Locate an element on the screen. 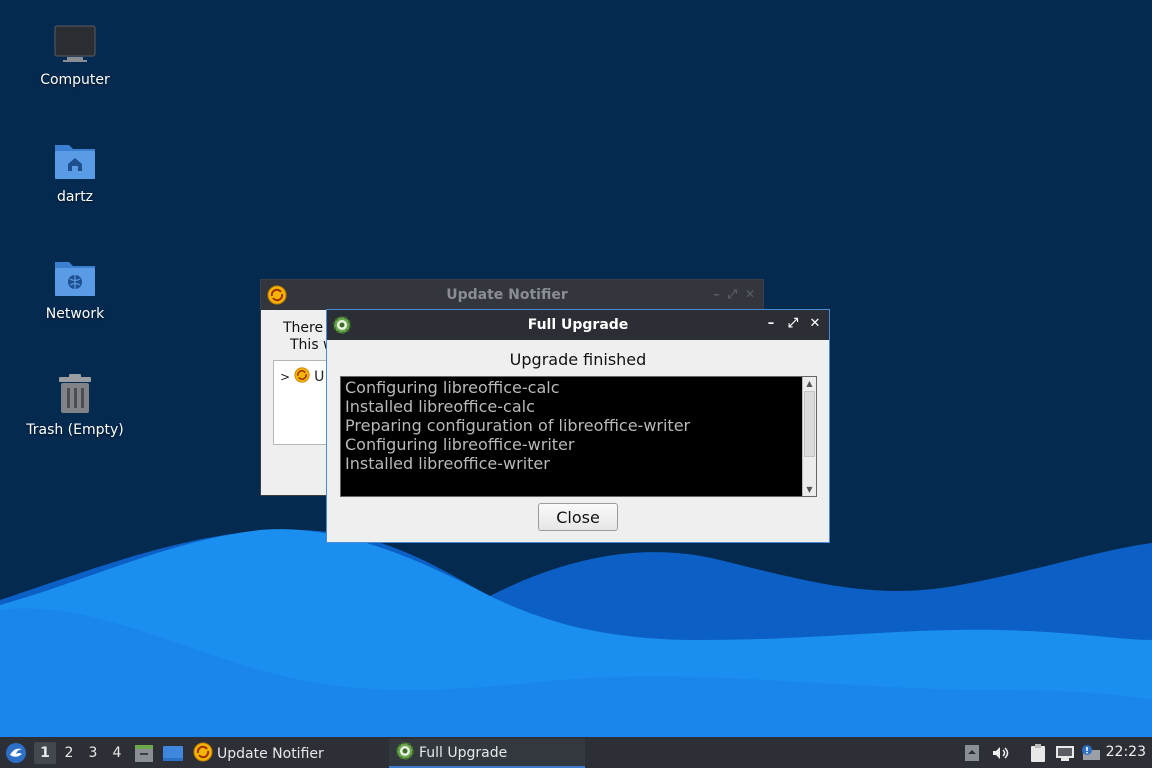 The height and width of the screenshot is (768, 1152). tree-row-label: U is located at coordinates (319, 377).